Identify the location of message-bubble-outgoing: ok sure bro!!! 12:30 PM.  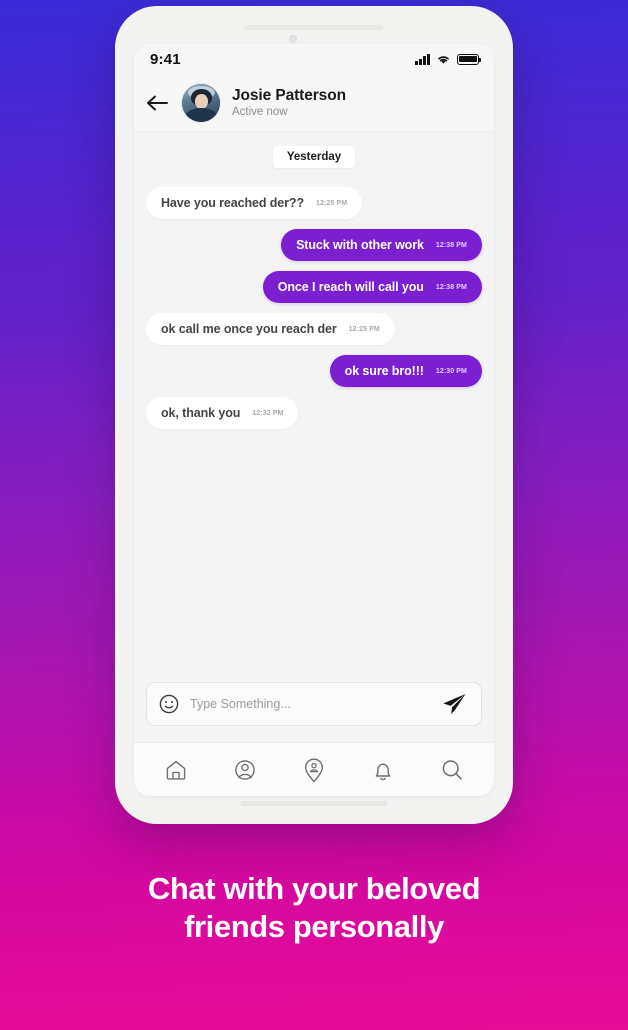
(405, 371).